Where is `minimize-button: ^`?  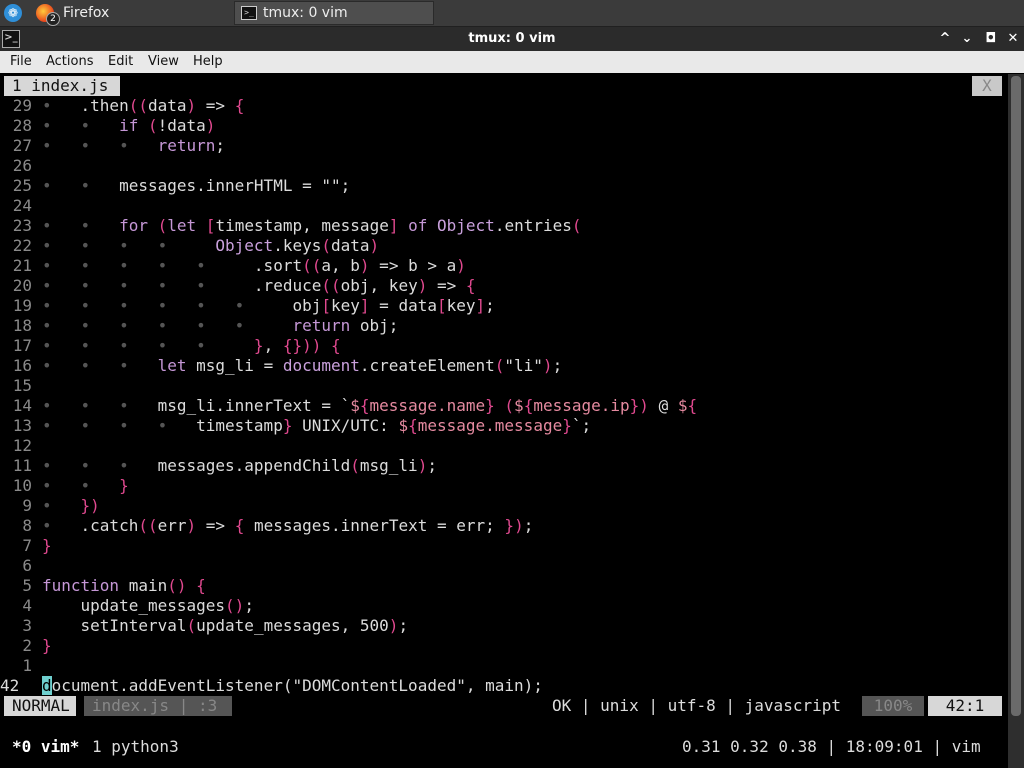 minimize-button: ^ is located at coordinates (945, 39).